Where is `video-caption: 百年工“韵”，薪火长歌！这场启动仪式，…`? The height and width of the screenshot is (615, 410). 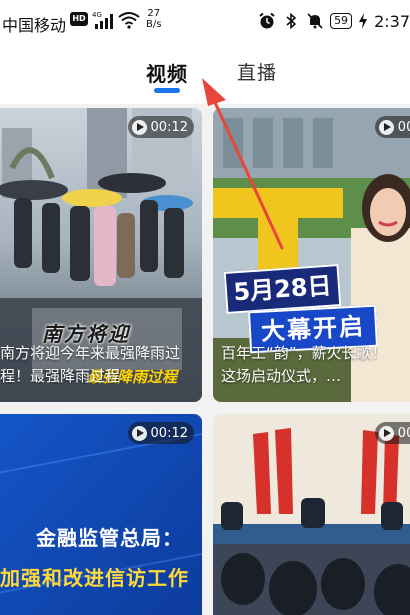 video-caption: 百年工“韵”，薪火长歌！这场启动仪式，… is located at coordinates (304, 364).